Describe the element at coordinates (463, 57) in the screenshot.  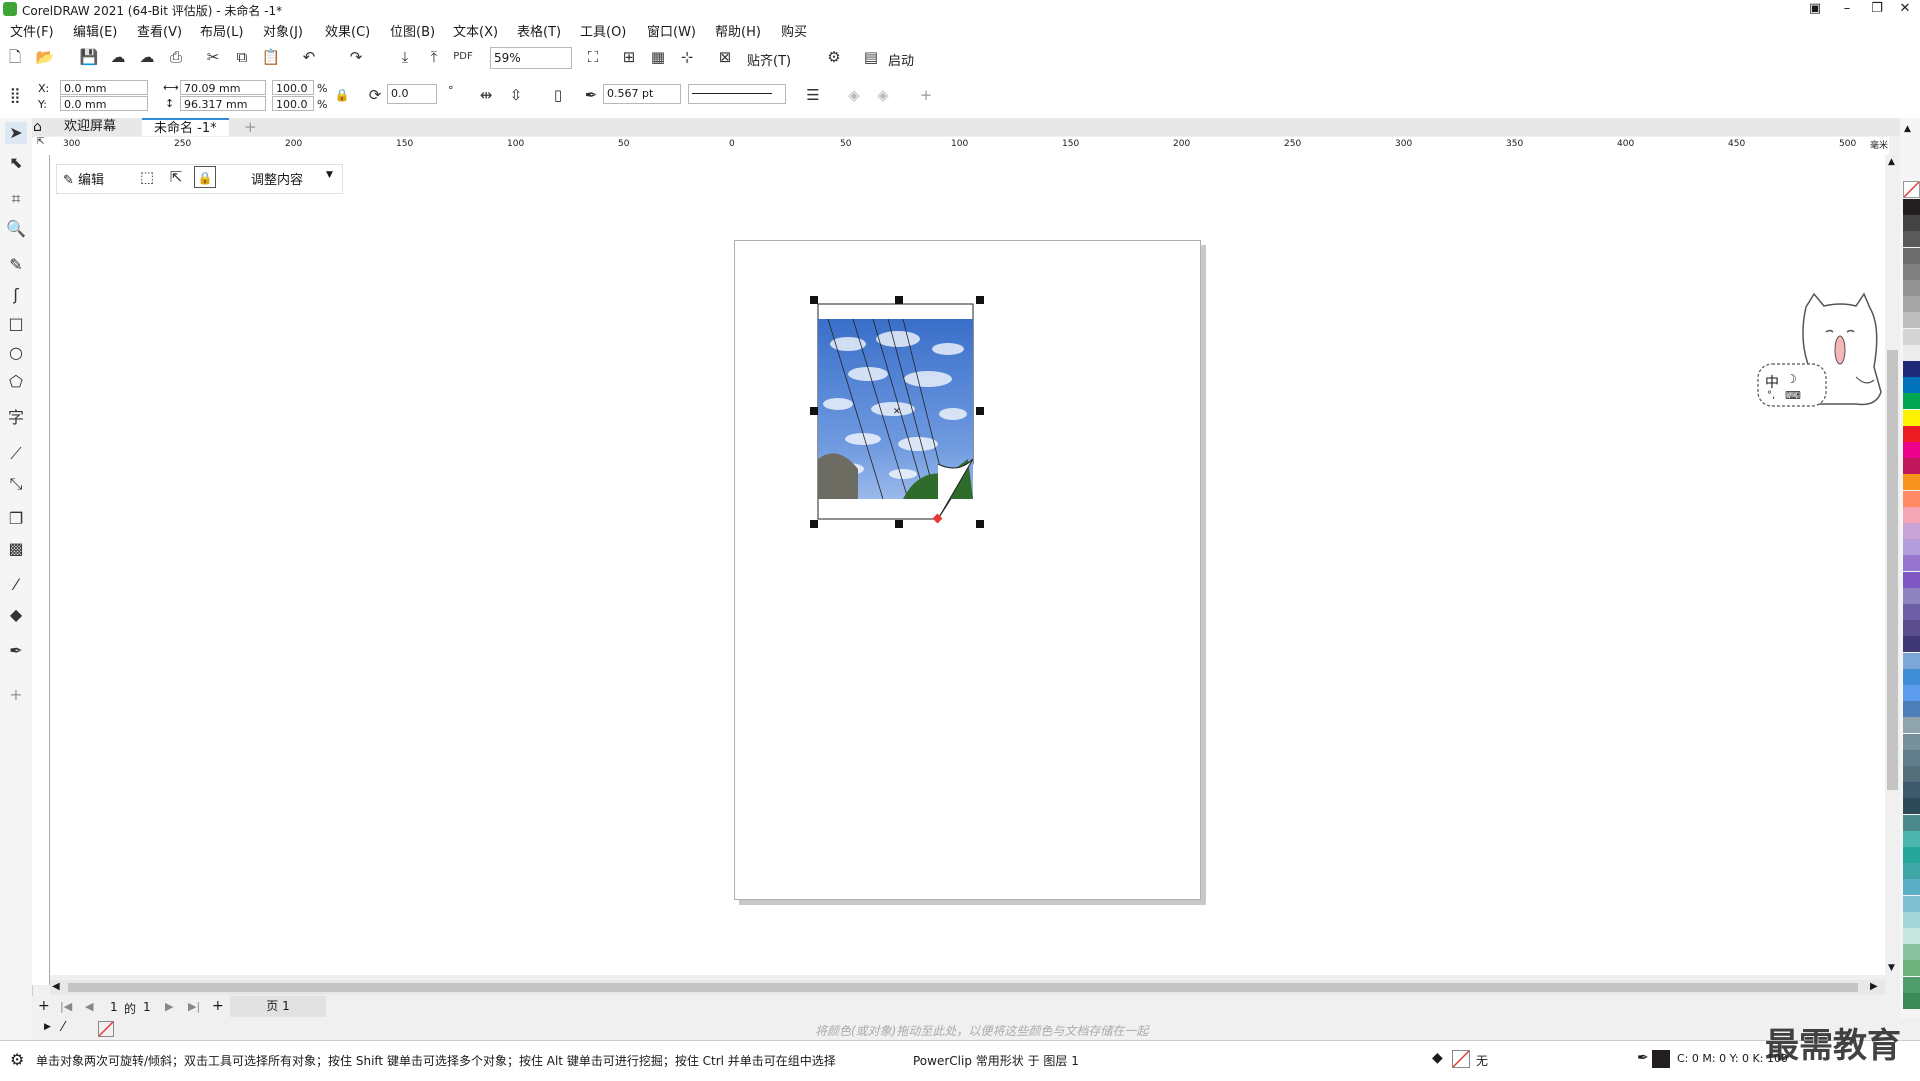
I see `publish-pdf-icon: PDF` at that location.